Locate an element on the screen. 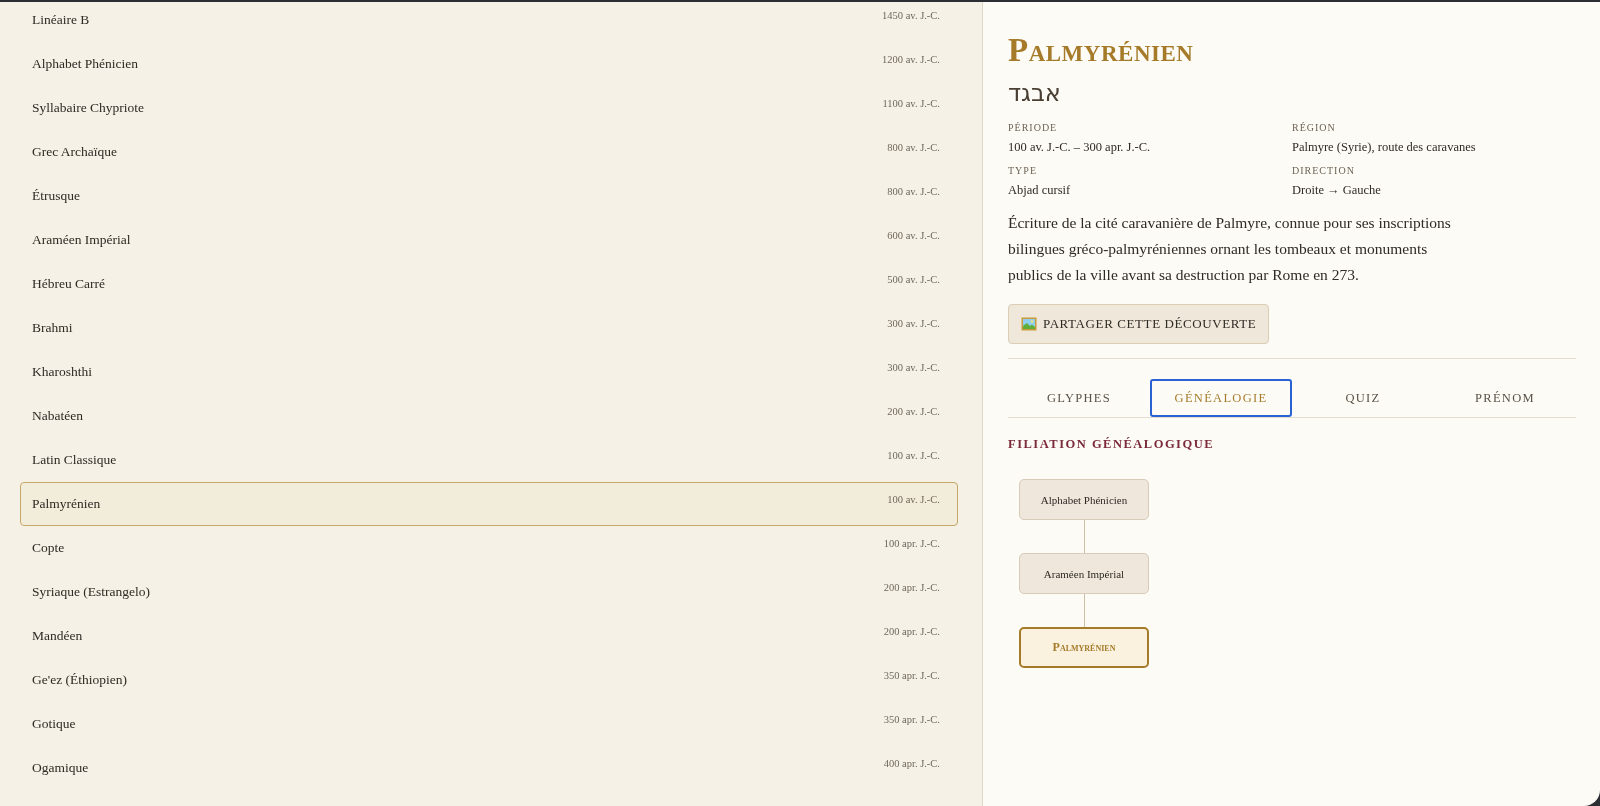 Image resolution: width=1600 pixels, height=806 pixels. script-list-item: Hébreu Carré 500 av. J.-C. is located at coordinates (489, 284).